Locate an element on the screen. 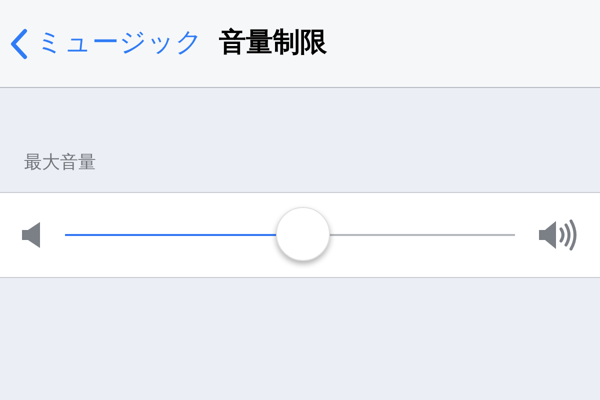 This screenshot has height=400, width=600. section-header: 最大音量 is located at coordinates (60, 163).